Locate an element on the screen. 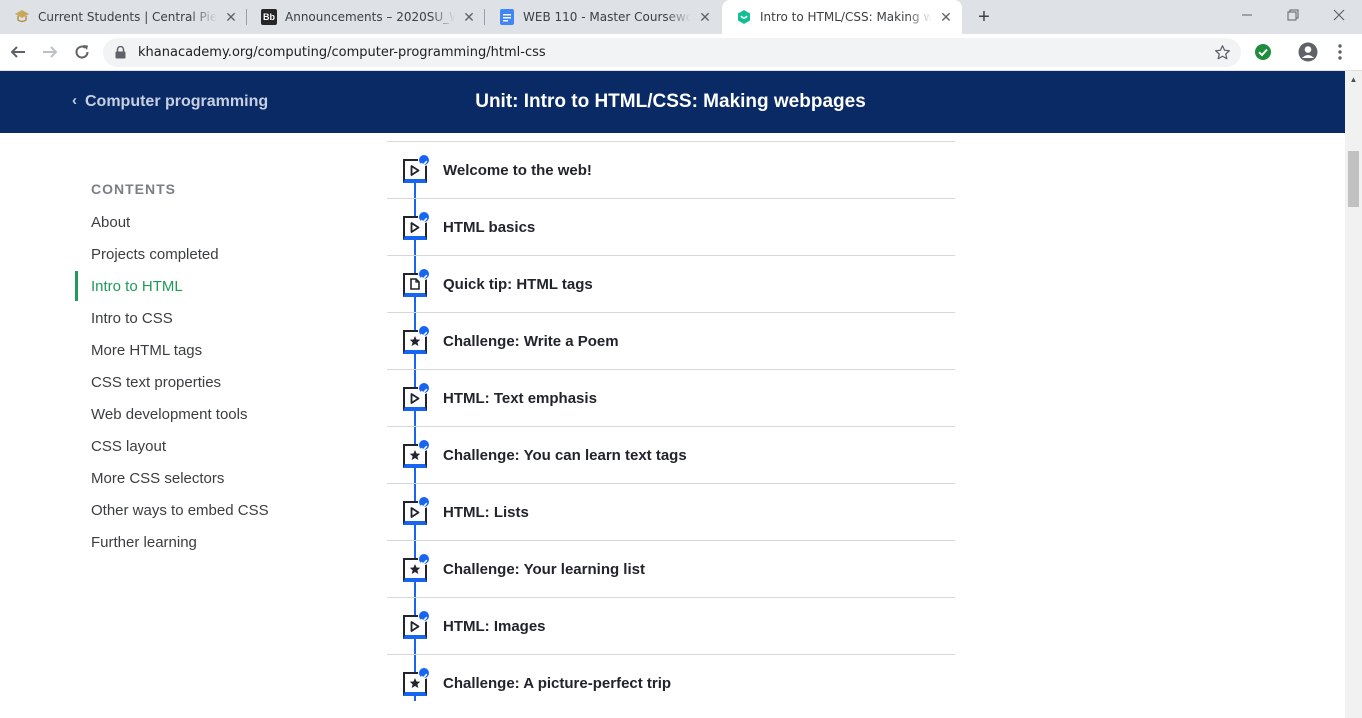  new-tab-button: + is located at coordinates (984, 17).